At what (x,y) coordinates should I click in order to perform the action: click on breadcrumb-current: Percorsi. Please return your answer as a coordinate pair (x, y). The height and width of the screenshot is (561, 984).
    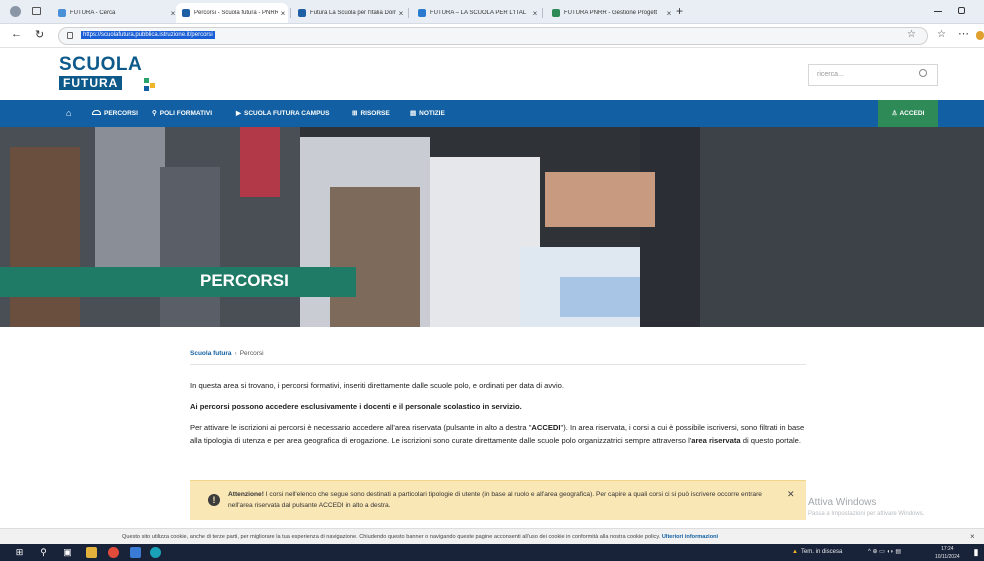
    Looking at the image, I should click on (251, 353).